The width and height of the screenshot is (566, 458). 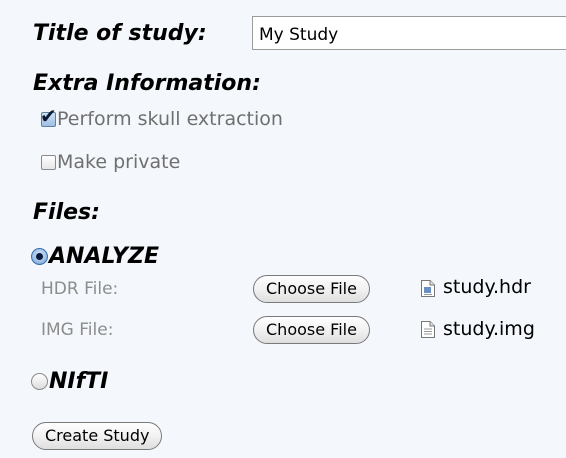 I want to click on extra-information-heading: Extra Information:, so click(x=147, y=83).